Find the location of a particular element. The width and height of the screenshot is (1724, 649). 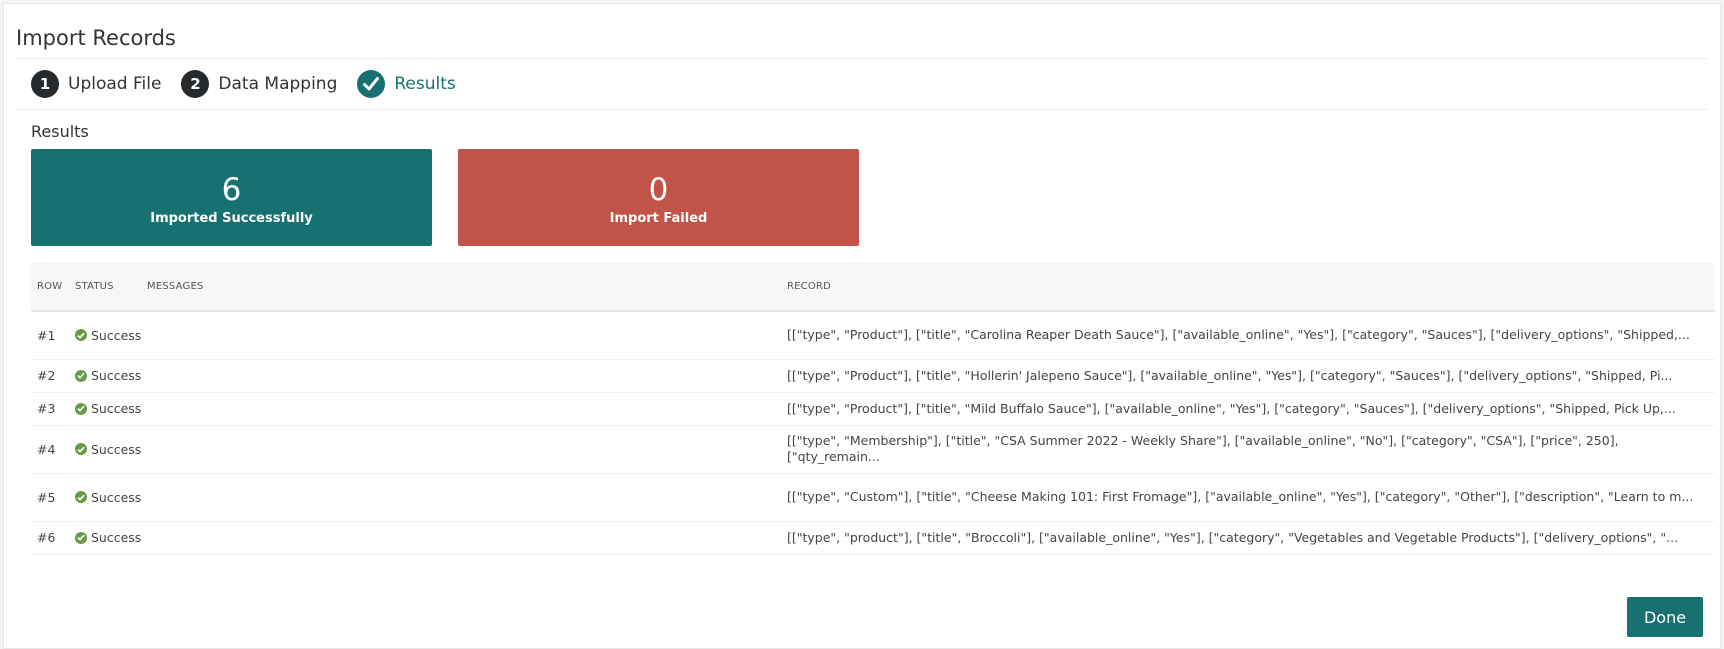

row-number: #5 is located at coordinates (46, 497).